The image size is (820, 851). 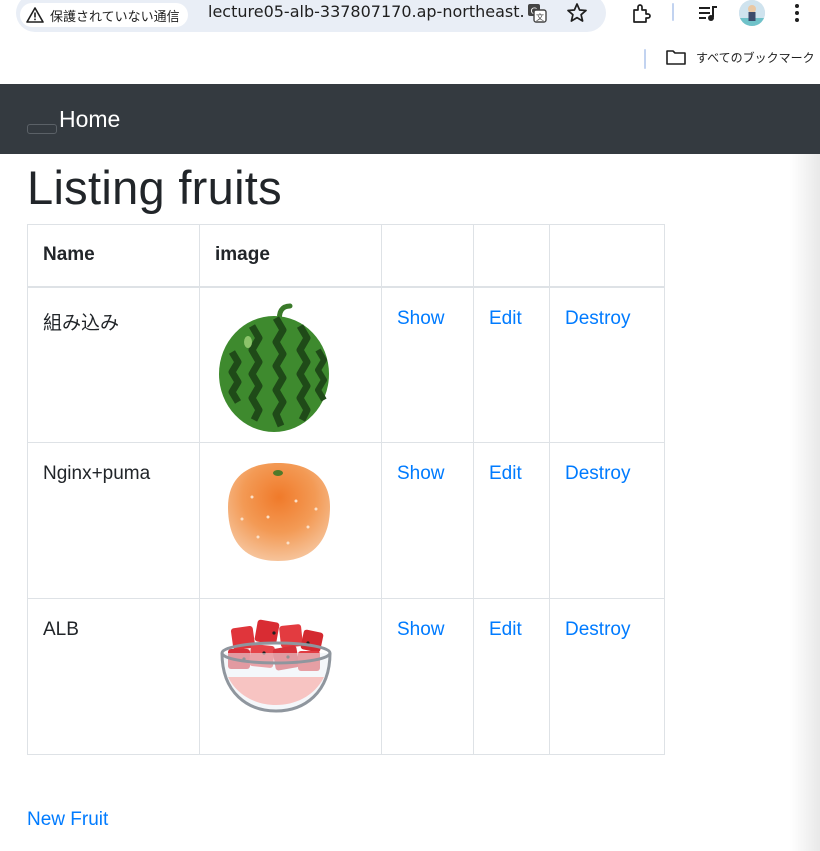 I want to click on translate-icon: G 文, so click(x=537, y=13).